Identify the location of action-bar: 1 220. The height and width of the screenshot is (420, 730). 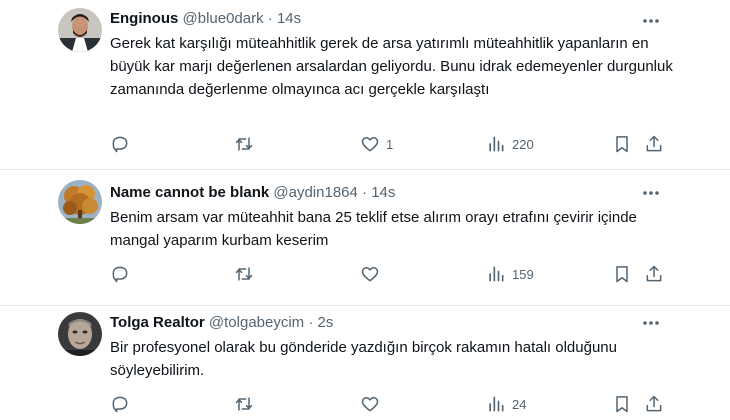
(365, 144).